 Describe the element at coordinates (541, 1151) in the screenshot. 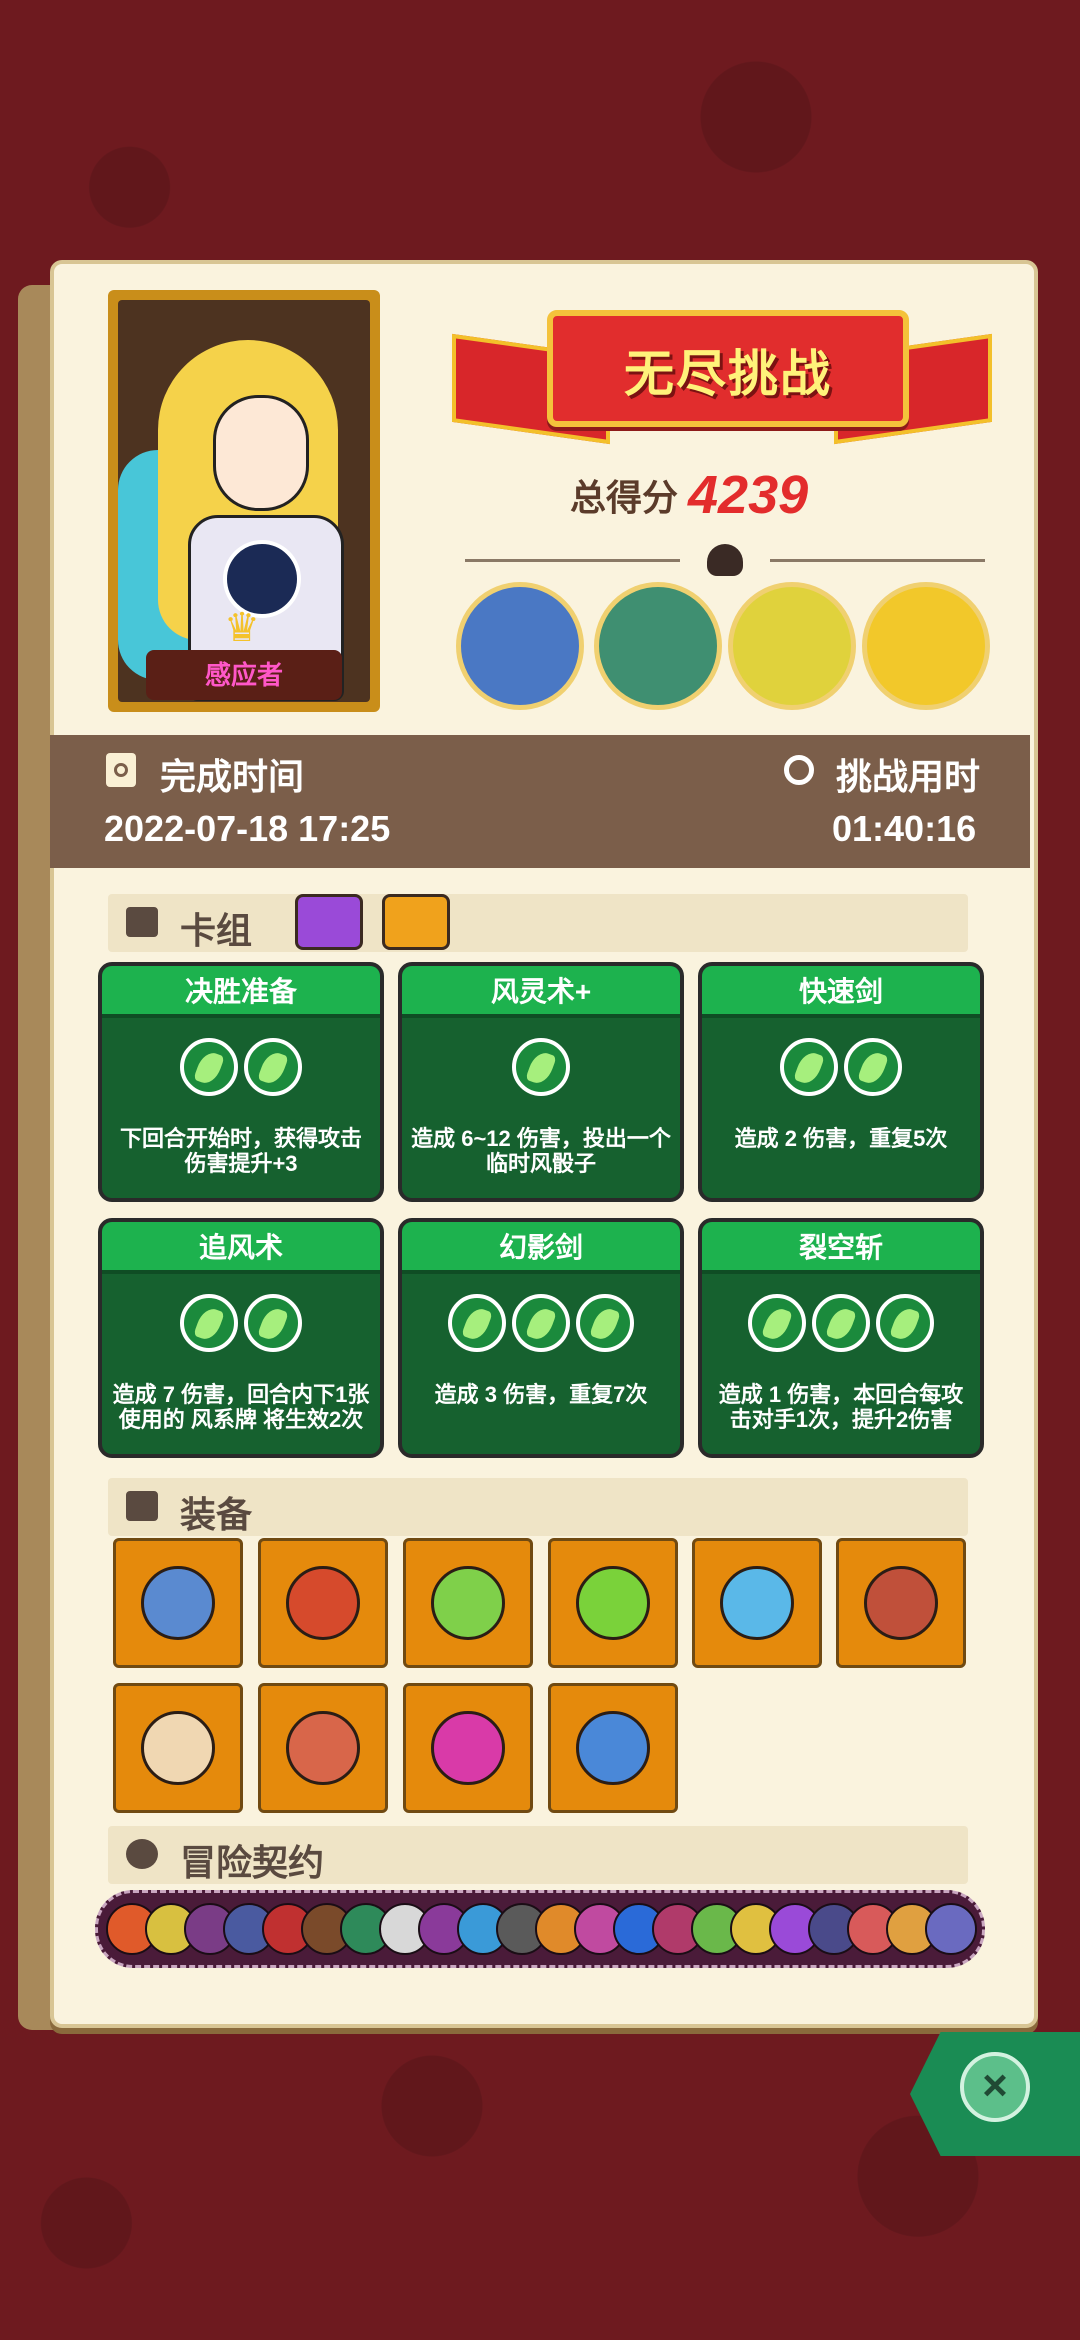

I see `card-description: 造成 6~12 伤害，投出一个临时风骰子` at that location.